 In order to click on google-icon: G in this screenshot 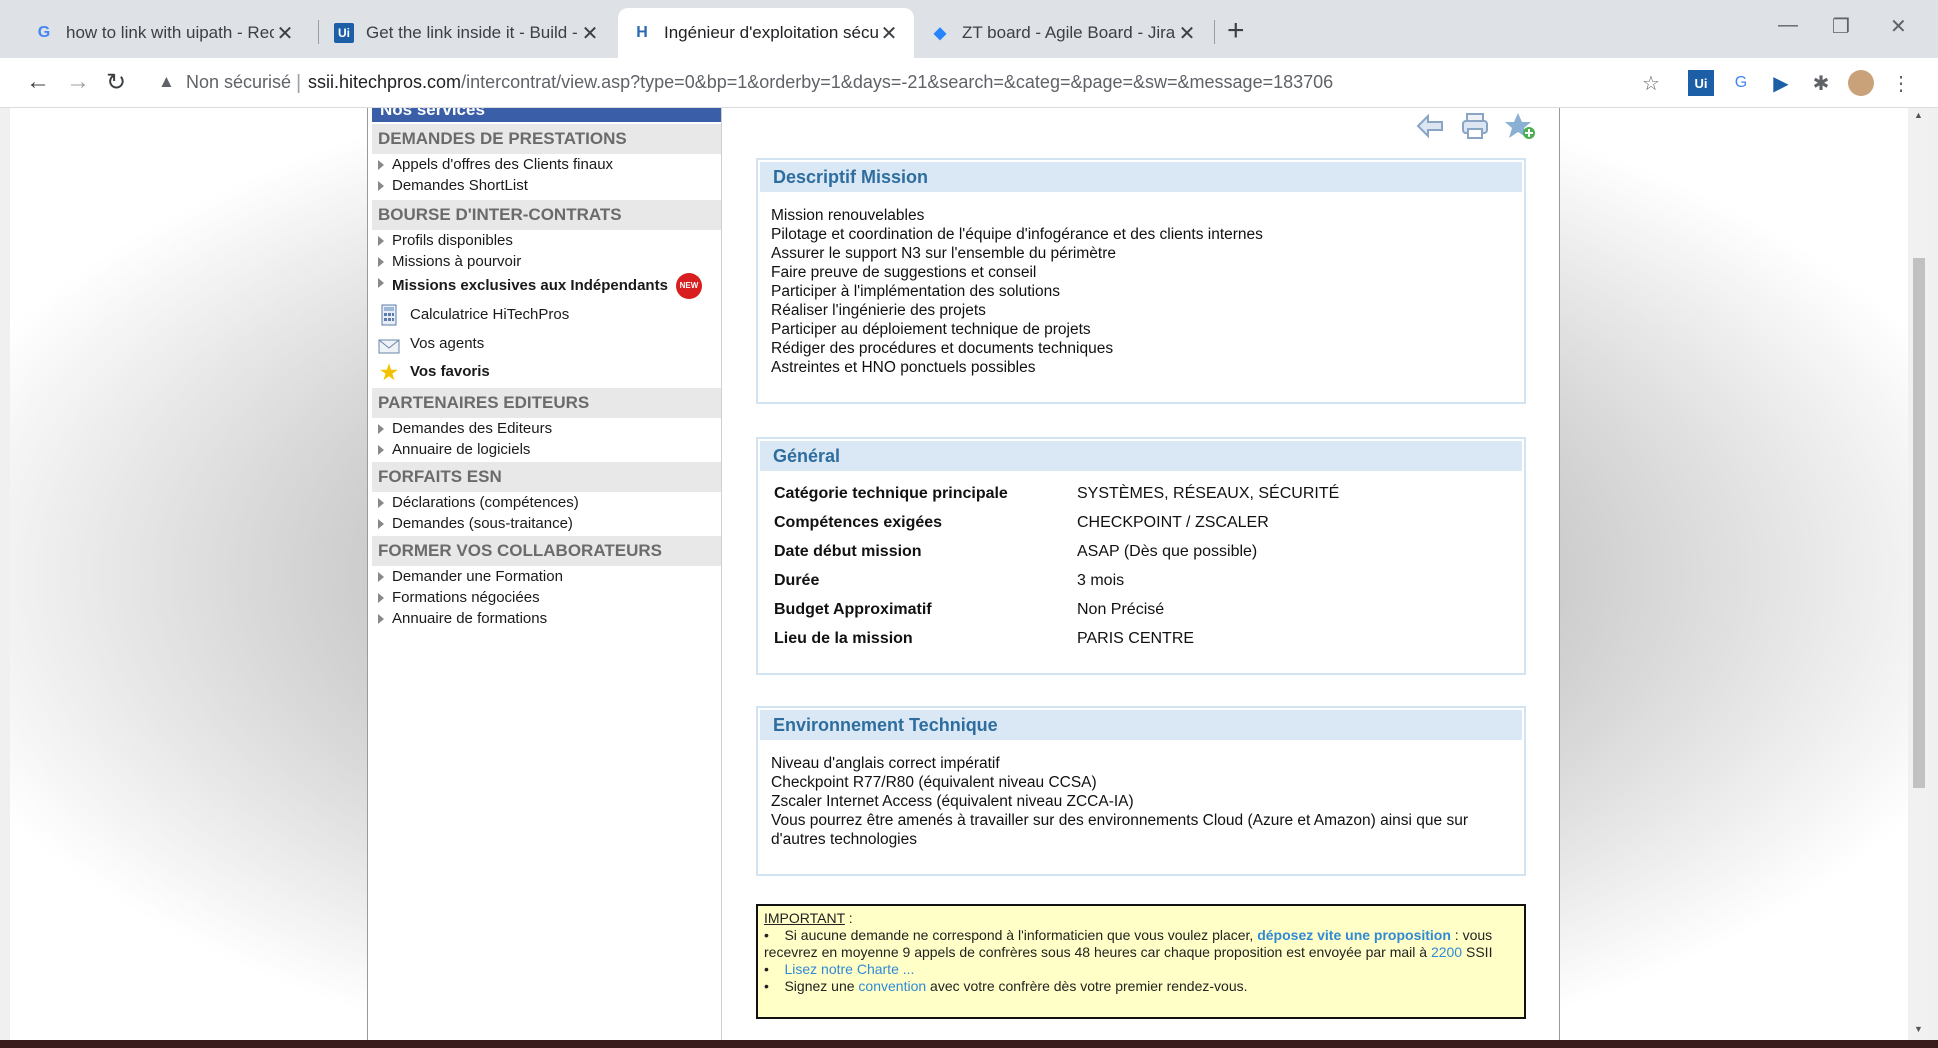, I will do `click(44, 32)`.